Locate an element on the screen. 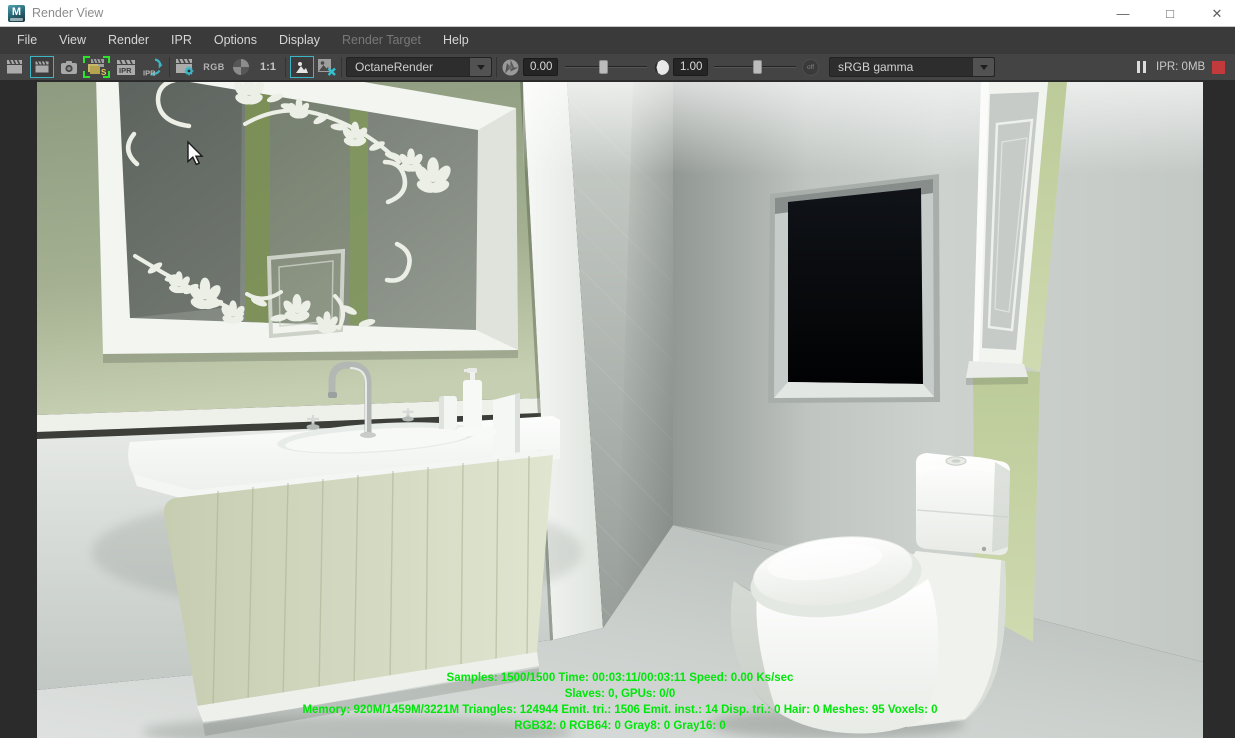  menu-view: View is located at coordinates (72, 40).